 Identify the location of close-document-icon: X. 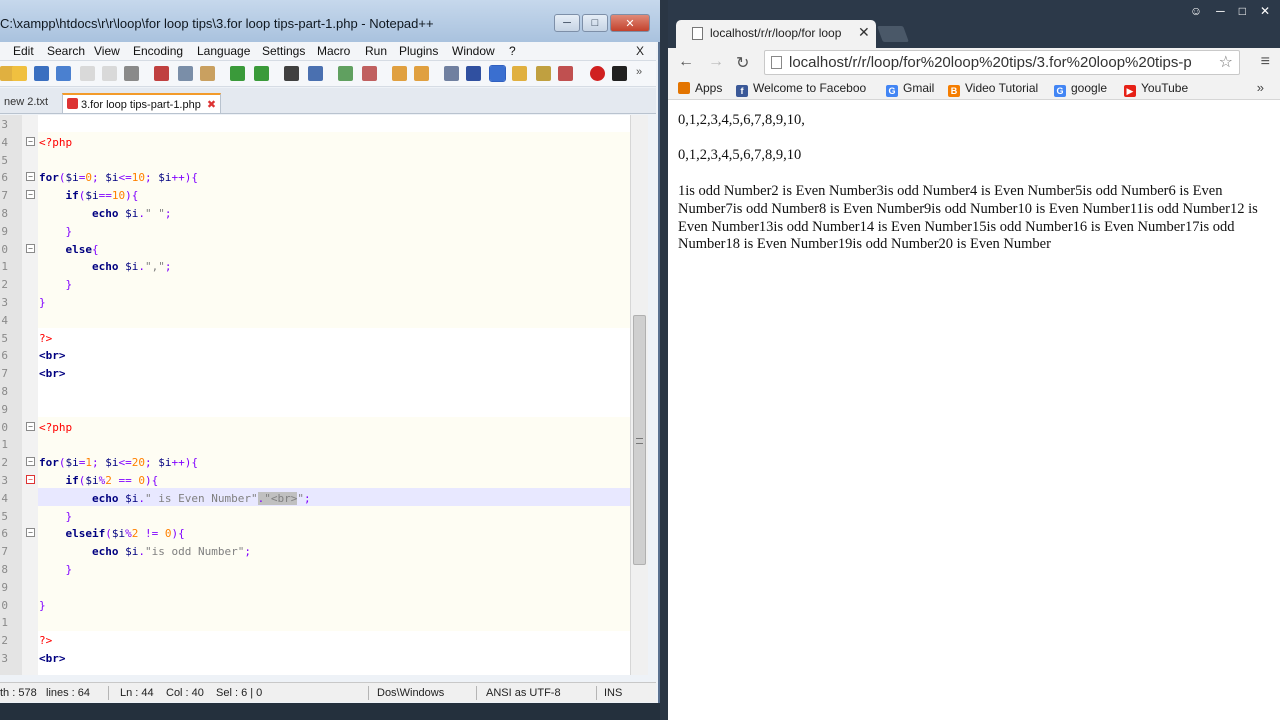
(640, 51).